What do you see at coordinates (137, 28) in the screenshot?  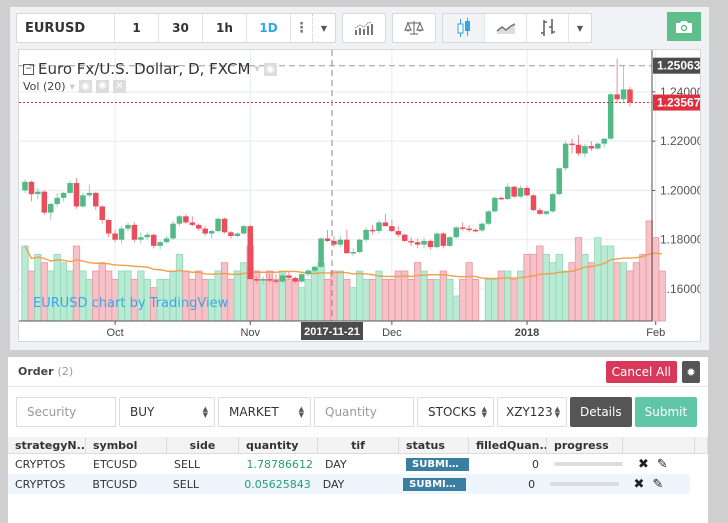 I see `resolution-1-button: 1` at bounding box center [137, 28].